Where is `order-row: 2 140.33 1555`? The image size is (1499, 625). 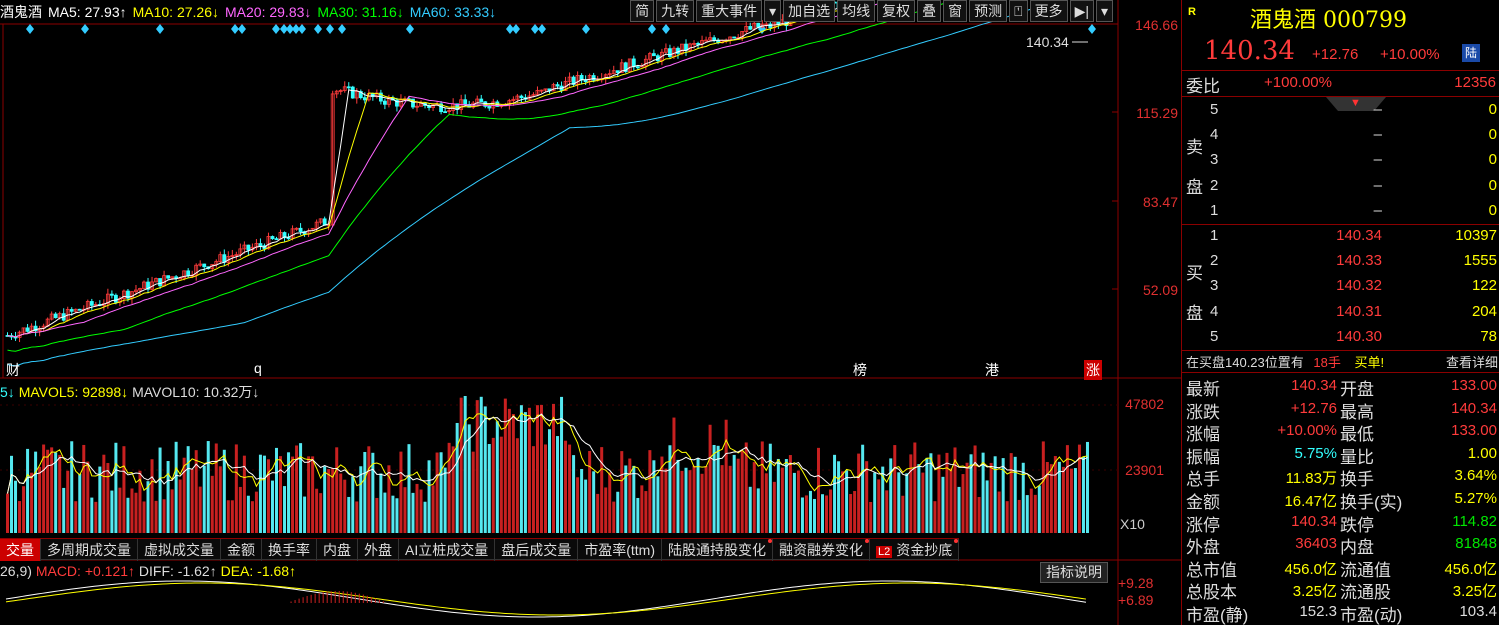
order-row: 2 140.33 1555 is located at coordinates (1340, 261).